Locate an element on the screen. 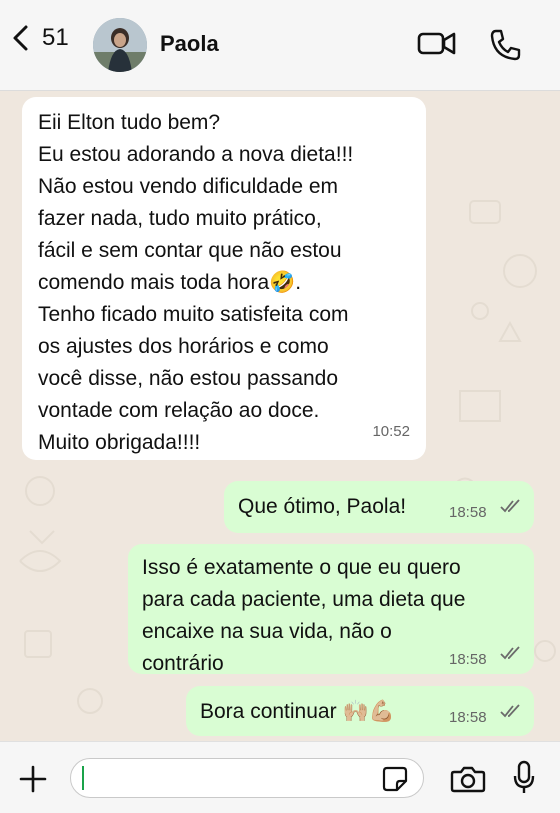  phone-icon is located at coordinates (505, 45).